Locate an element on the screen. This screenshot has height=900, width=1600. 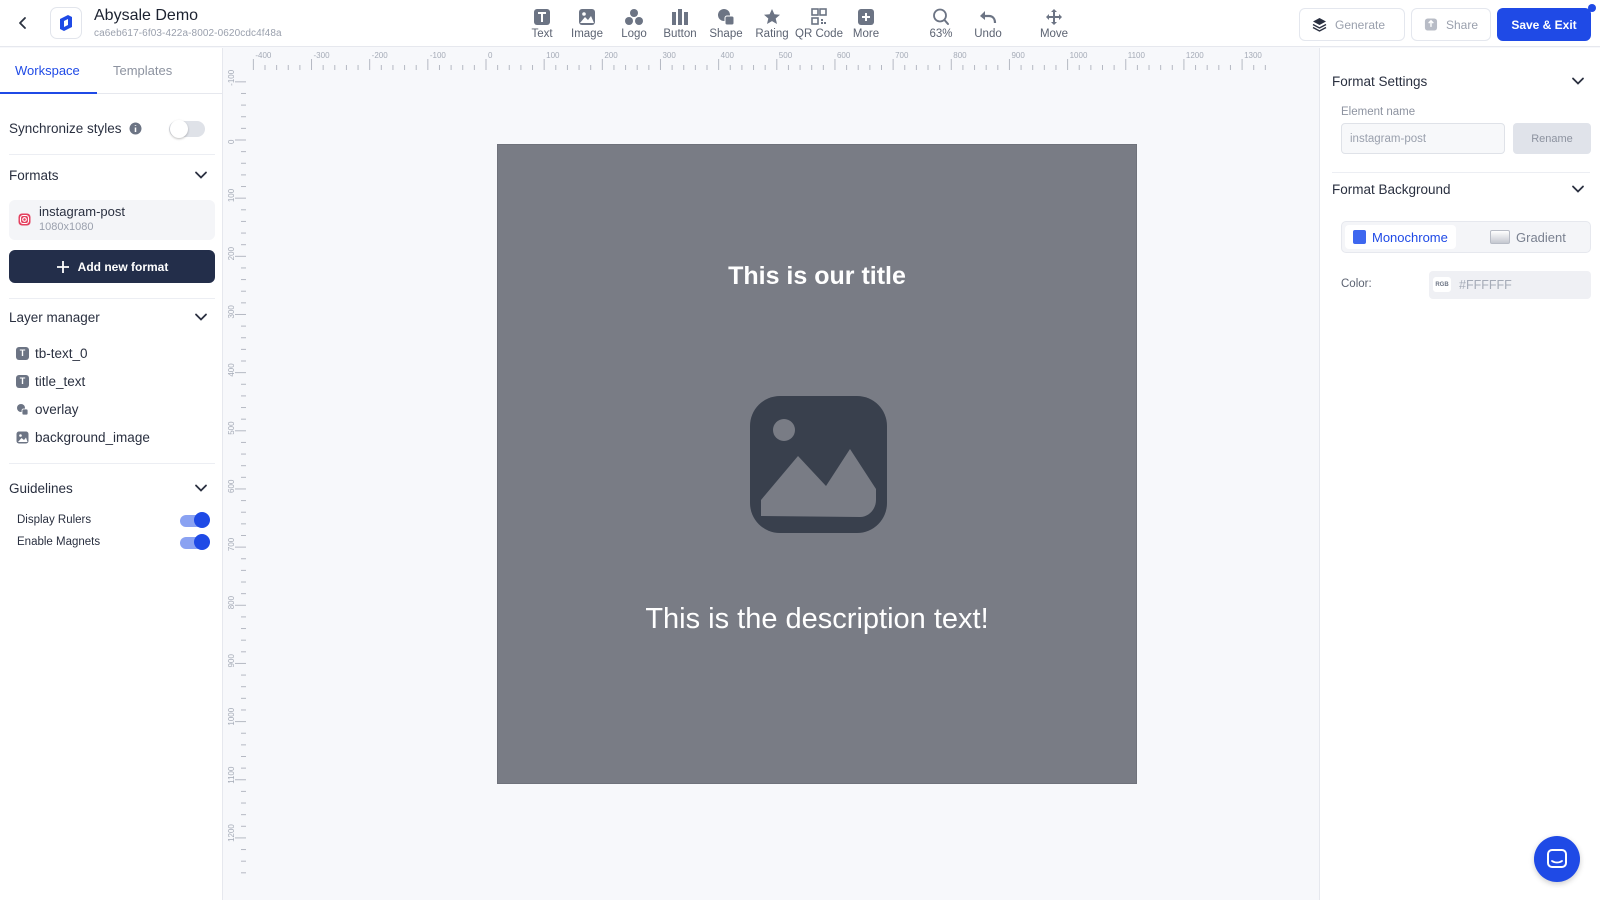
tool-button: Button is located at coordinates (680, 24).